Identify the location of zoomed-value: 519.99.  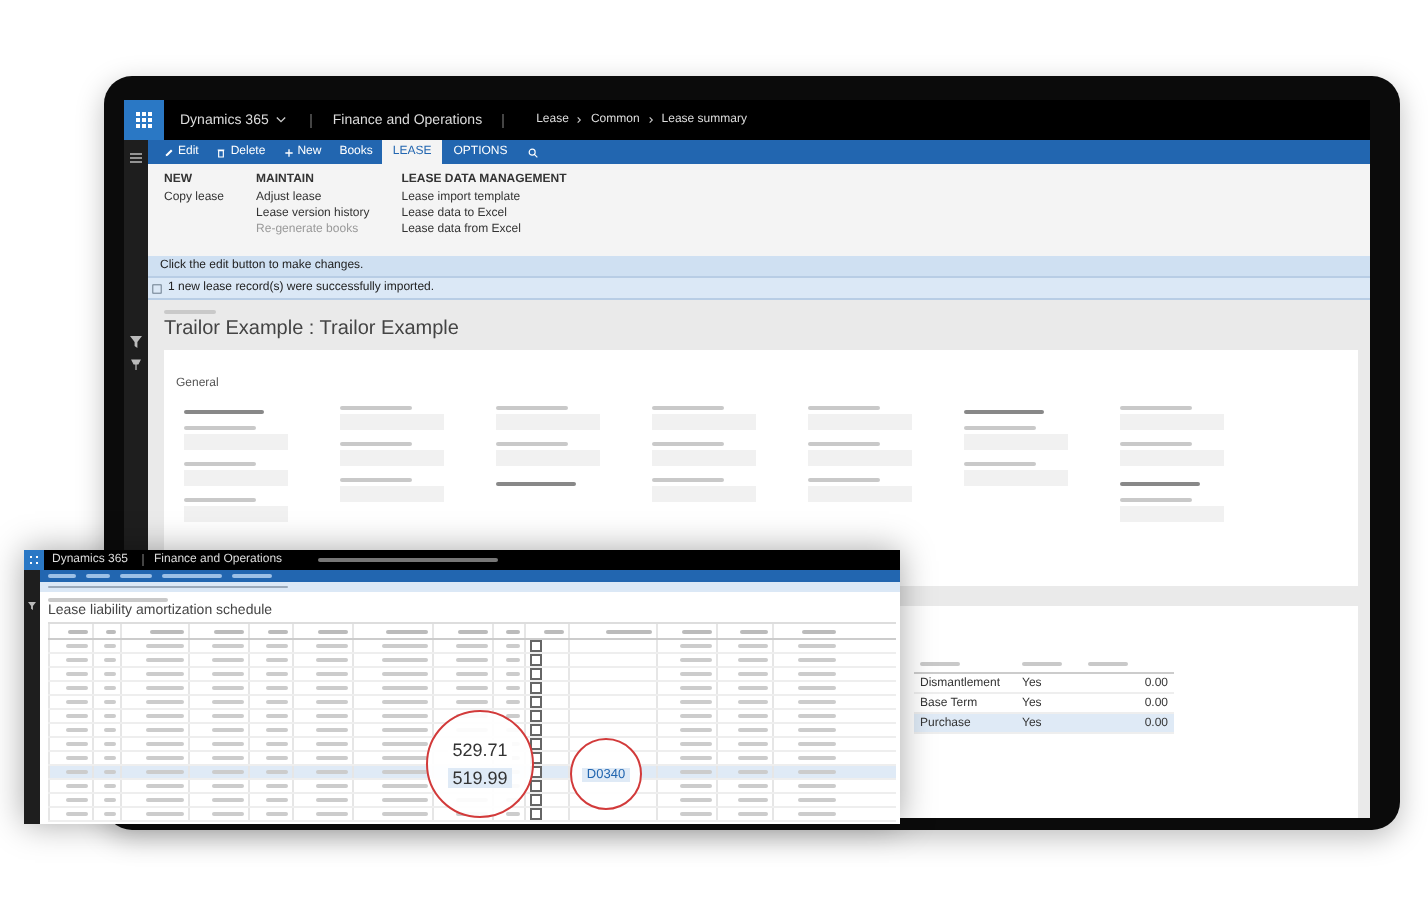
(480, 778).